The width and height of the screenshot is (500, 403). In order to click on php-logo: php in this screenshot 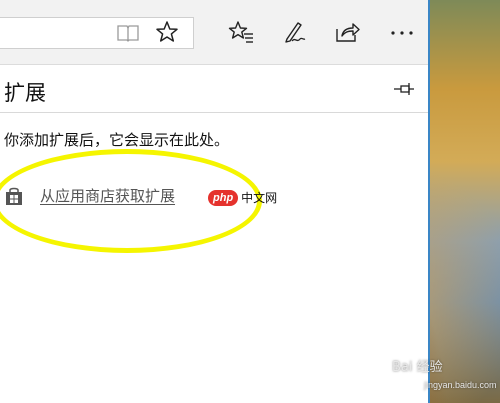, I will do `click(223, 197)`.